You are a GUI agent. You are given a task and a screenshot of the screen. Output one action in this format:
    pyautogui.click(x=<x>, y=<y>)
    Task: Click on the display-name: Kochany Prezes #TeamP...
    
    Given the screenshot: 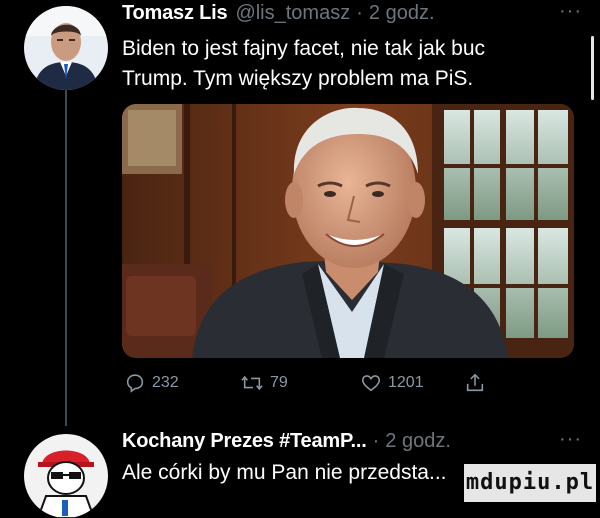 What is the action you would take?
    pyautogui.click(x=244, y=441)
    